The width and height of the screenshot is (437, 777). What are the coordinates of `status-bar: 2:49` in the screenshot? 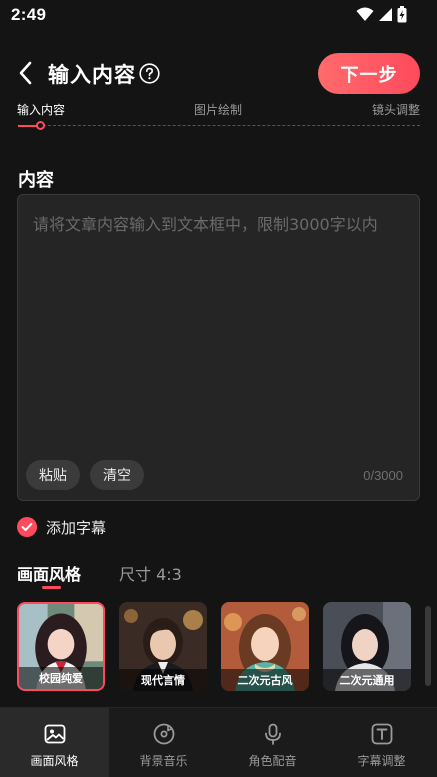 It's located at (218, 15).